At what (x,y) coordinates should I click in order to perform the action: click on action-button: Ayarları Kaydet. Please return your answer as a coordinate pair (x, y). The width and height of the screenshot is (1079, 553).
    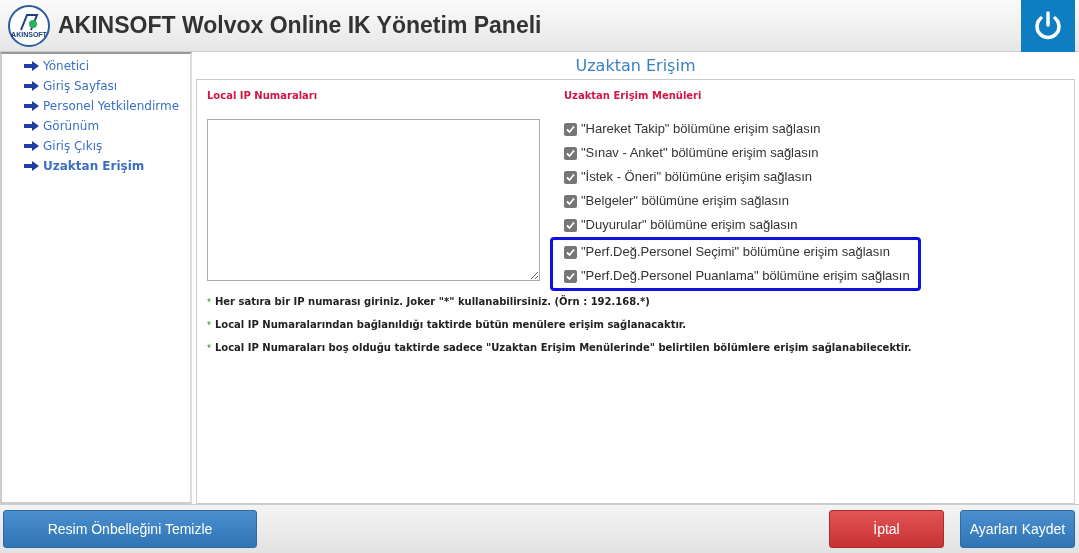
    Looking at the image, I should click on (1017, 529).